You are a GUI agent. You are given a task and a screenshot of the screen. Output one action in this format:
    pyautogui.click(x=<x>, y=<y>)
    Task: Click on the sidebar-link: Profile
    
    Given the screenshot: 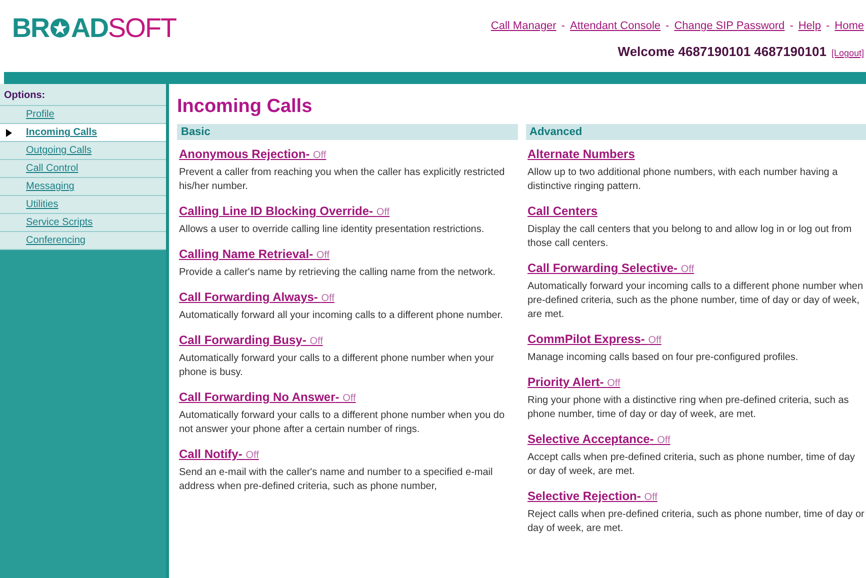 What is the action you would take?
    pyautogui.click(x=40, y=114)
    